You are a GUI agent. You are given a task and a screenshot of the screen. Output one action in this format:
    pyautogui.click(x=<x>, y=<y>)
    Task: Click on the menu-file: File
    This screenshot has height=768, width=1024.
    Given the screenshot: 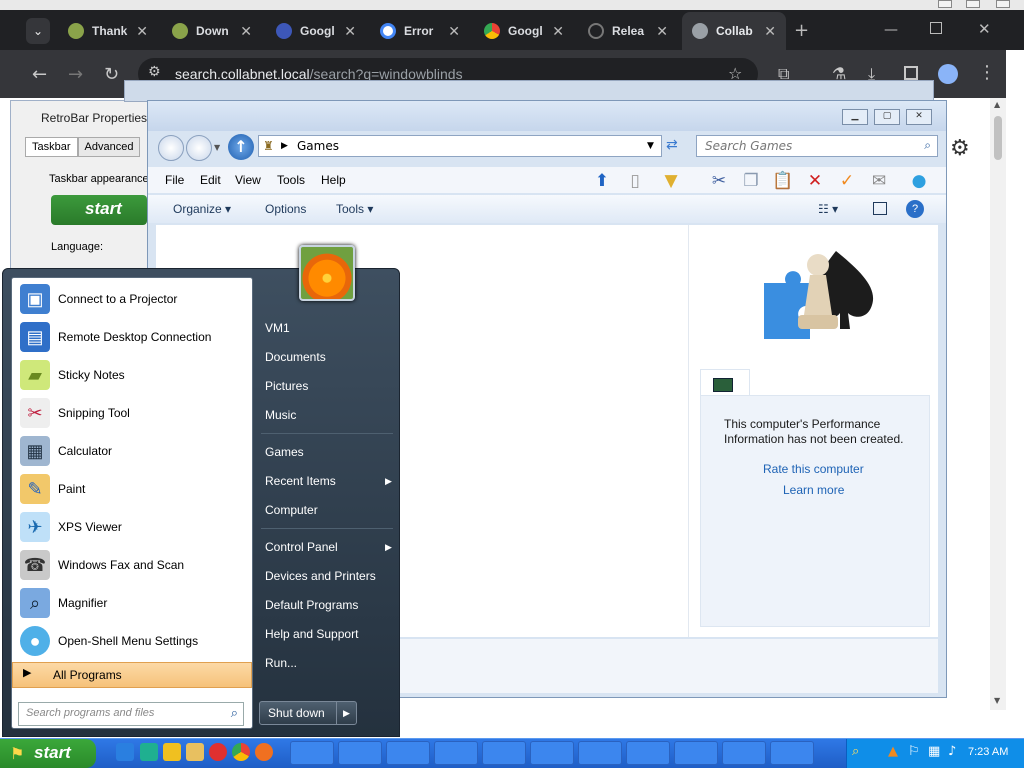 What is the action you would take?
    pyautogui.click(x=174, y=180)
    